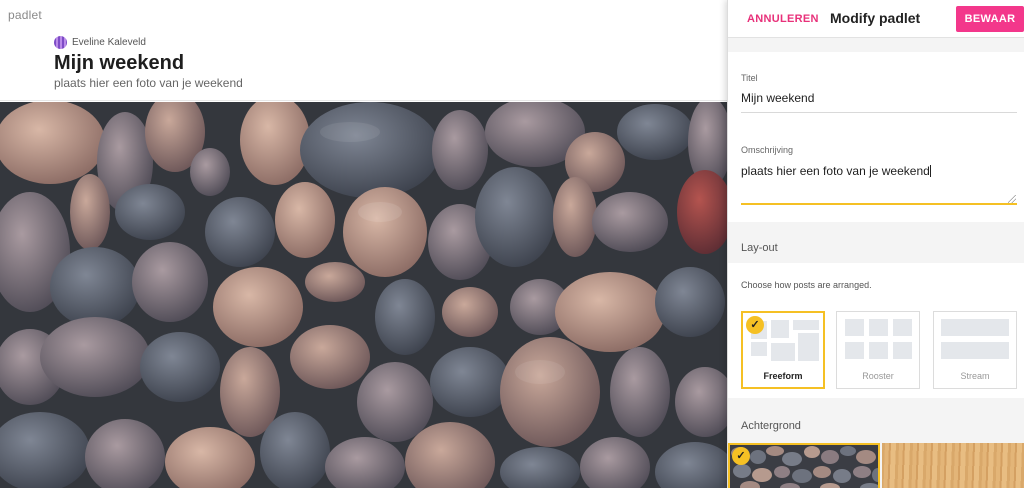 The image size is (1024, 488). I want to click on wood-thumbnail, so click(953, 465).